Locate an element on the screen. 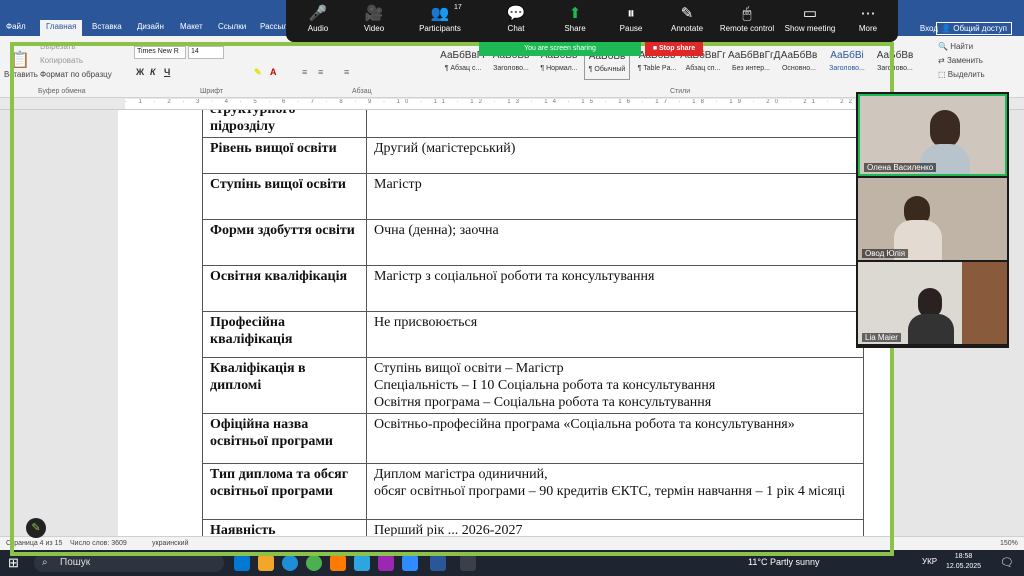 This screenshot has width=1024, height=576. mail-app-icon is located at coordinates (242, 563).